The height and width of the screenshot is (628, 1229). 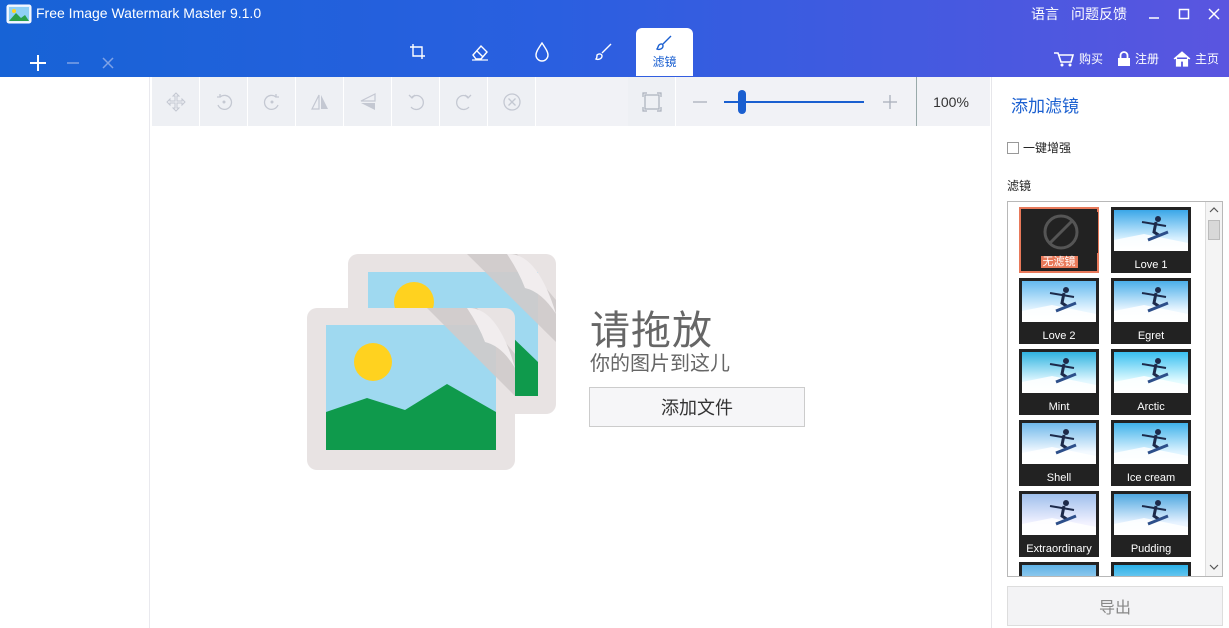 I want to click on flip-horizontal-button, so click(x=320, y=101).